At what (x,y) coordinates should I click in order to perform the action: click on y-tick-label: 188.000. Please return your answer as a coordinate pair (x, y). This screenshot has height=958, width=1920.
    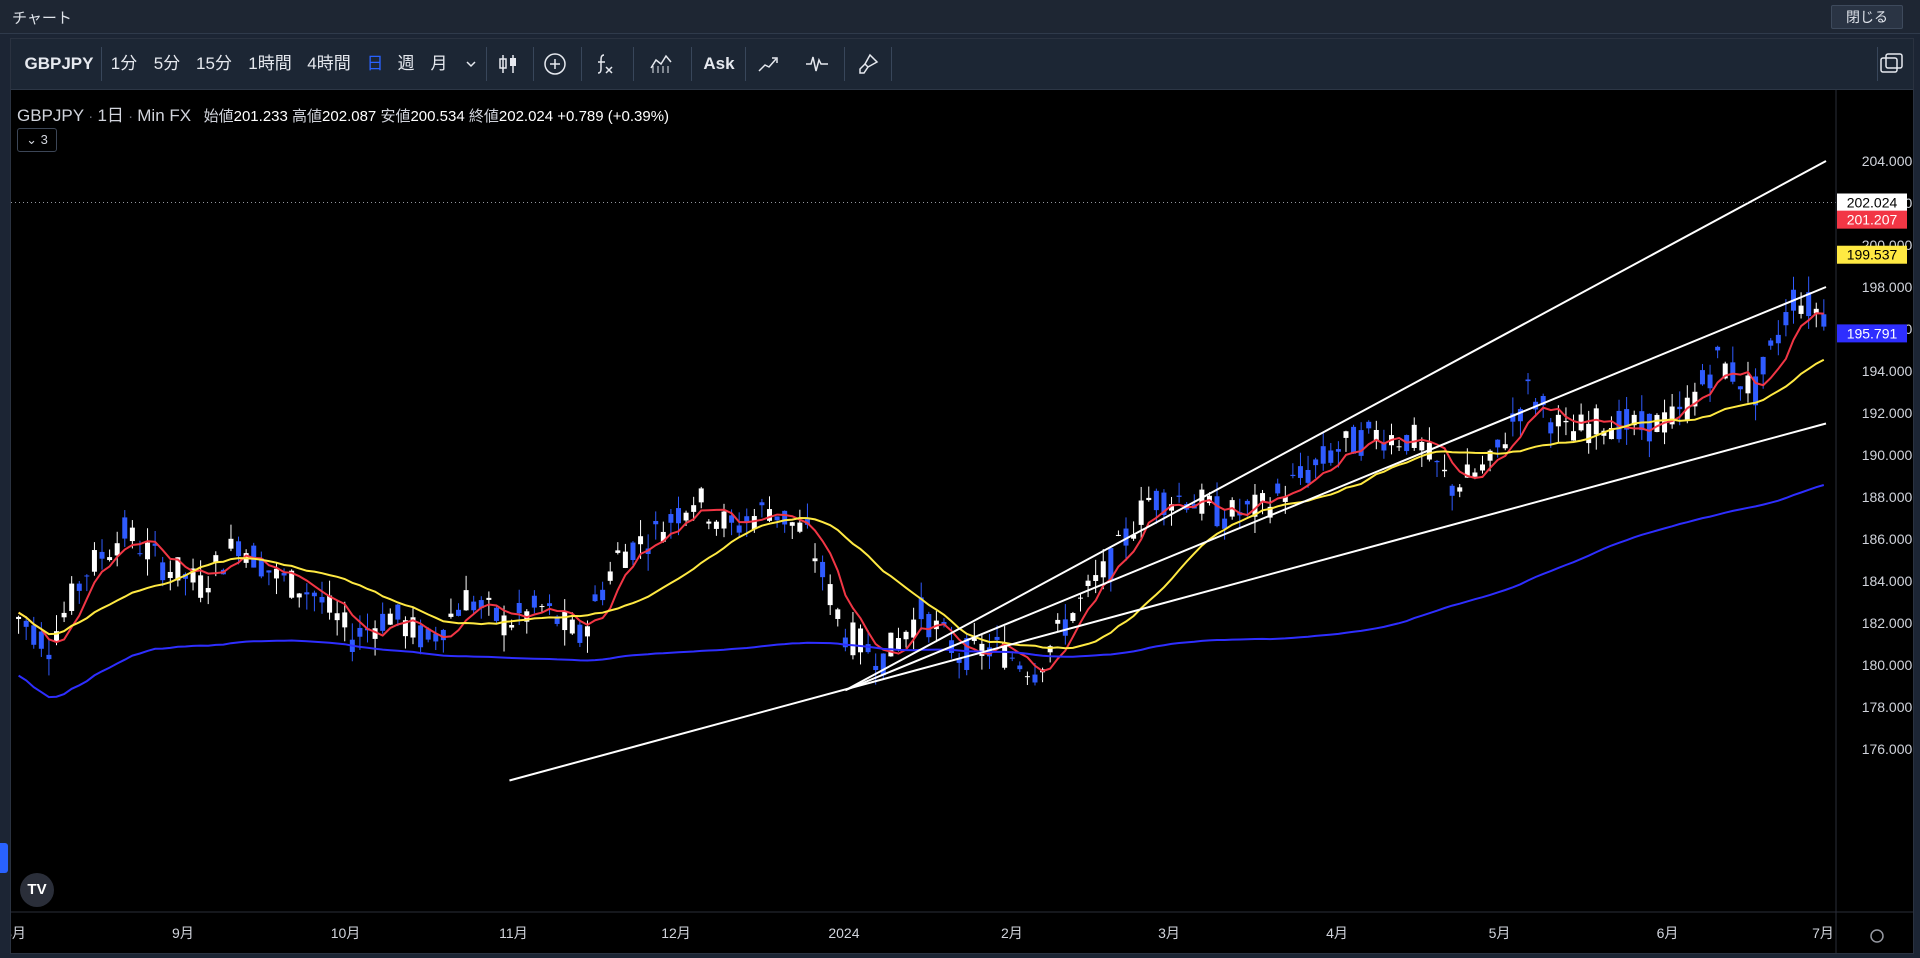
    Looking at the image, I should click on (1887, 497).